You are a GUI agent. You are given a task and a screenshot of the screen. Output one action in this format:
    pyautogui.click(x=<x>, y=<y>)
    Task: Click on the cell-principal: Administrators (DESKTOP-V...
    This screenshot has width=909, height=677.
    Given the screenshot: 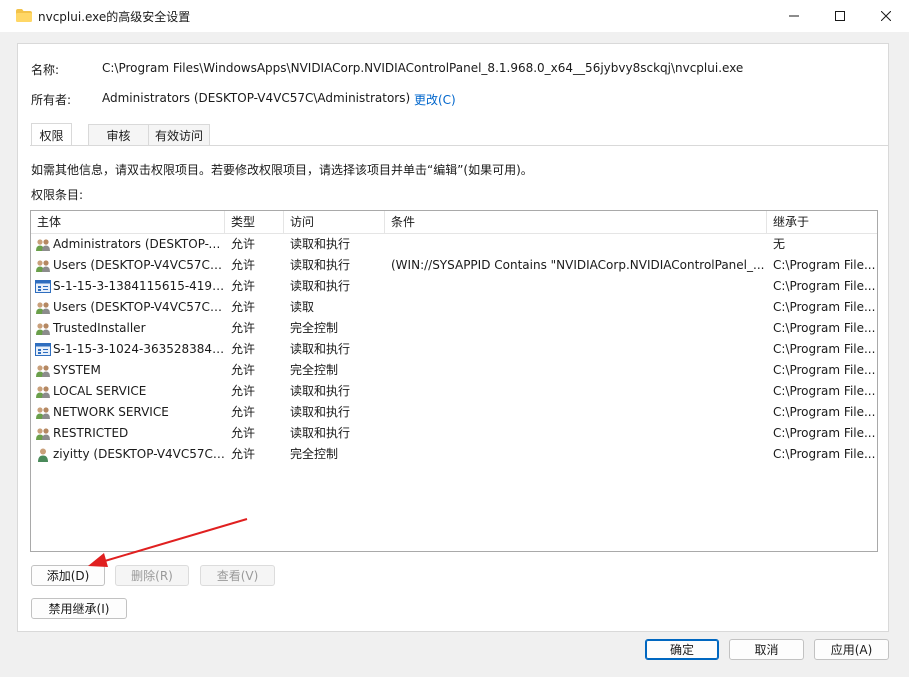 What is the action you would take?
    pyautogui.click(x=139, y=244)
    